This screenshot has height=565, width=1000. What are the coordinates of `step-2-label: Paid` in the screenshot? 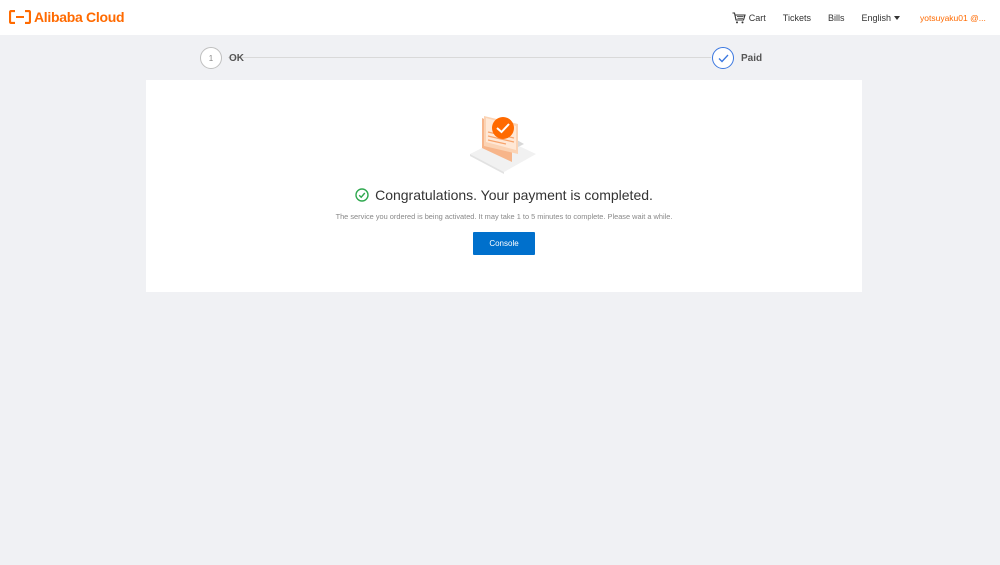 It's located at (752, 58).